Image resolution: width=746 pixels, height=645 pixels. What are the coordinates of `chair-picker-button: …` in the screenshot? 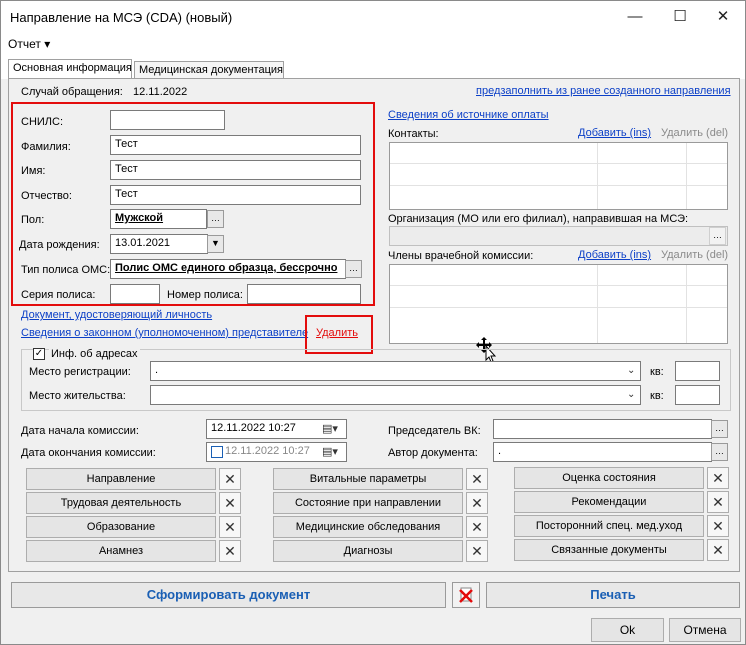 It's located at (719, 429).